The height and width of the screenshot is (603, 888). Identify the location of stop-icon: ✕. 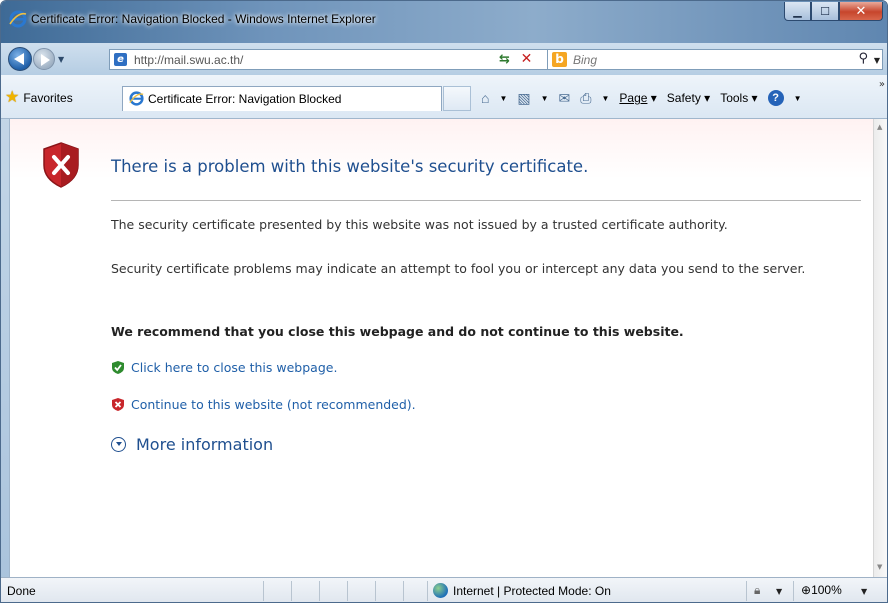
(526, 59).